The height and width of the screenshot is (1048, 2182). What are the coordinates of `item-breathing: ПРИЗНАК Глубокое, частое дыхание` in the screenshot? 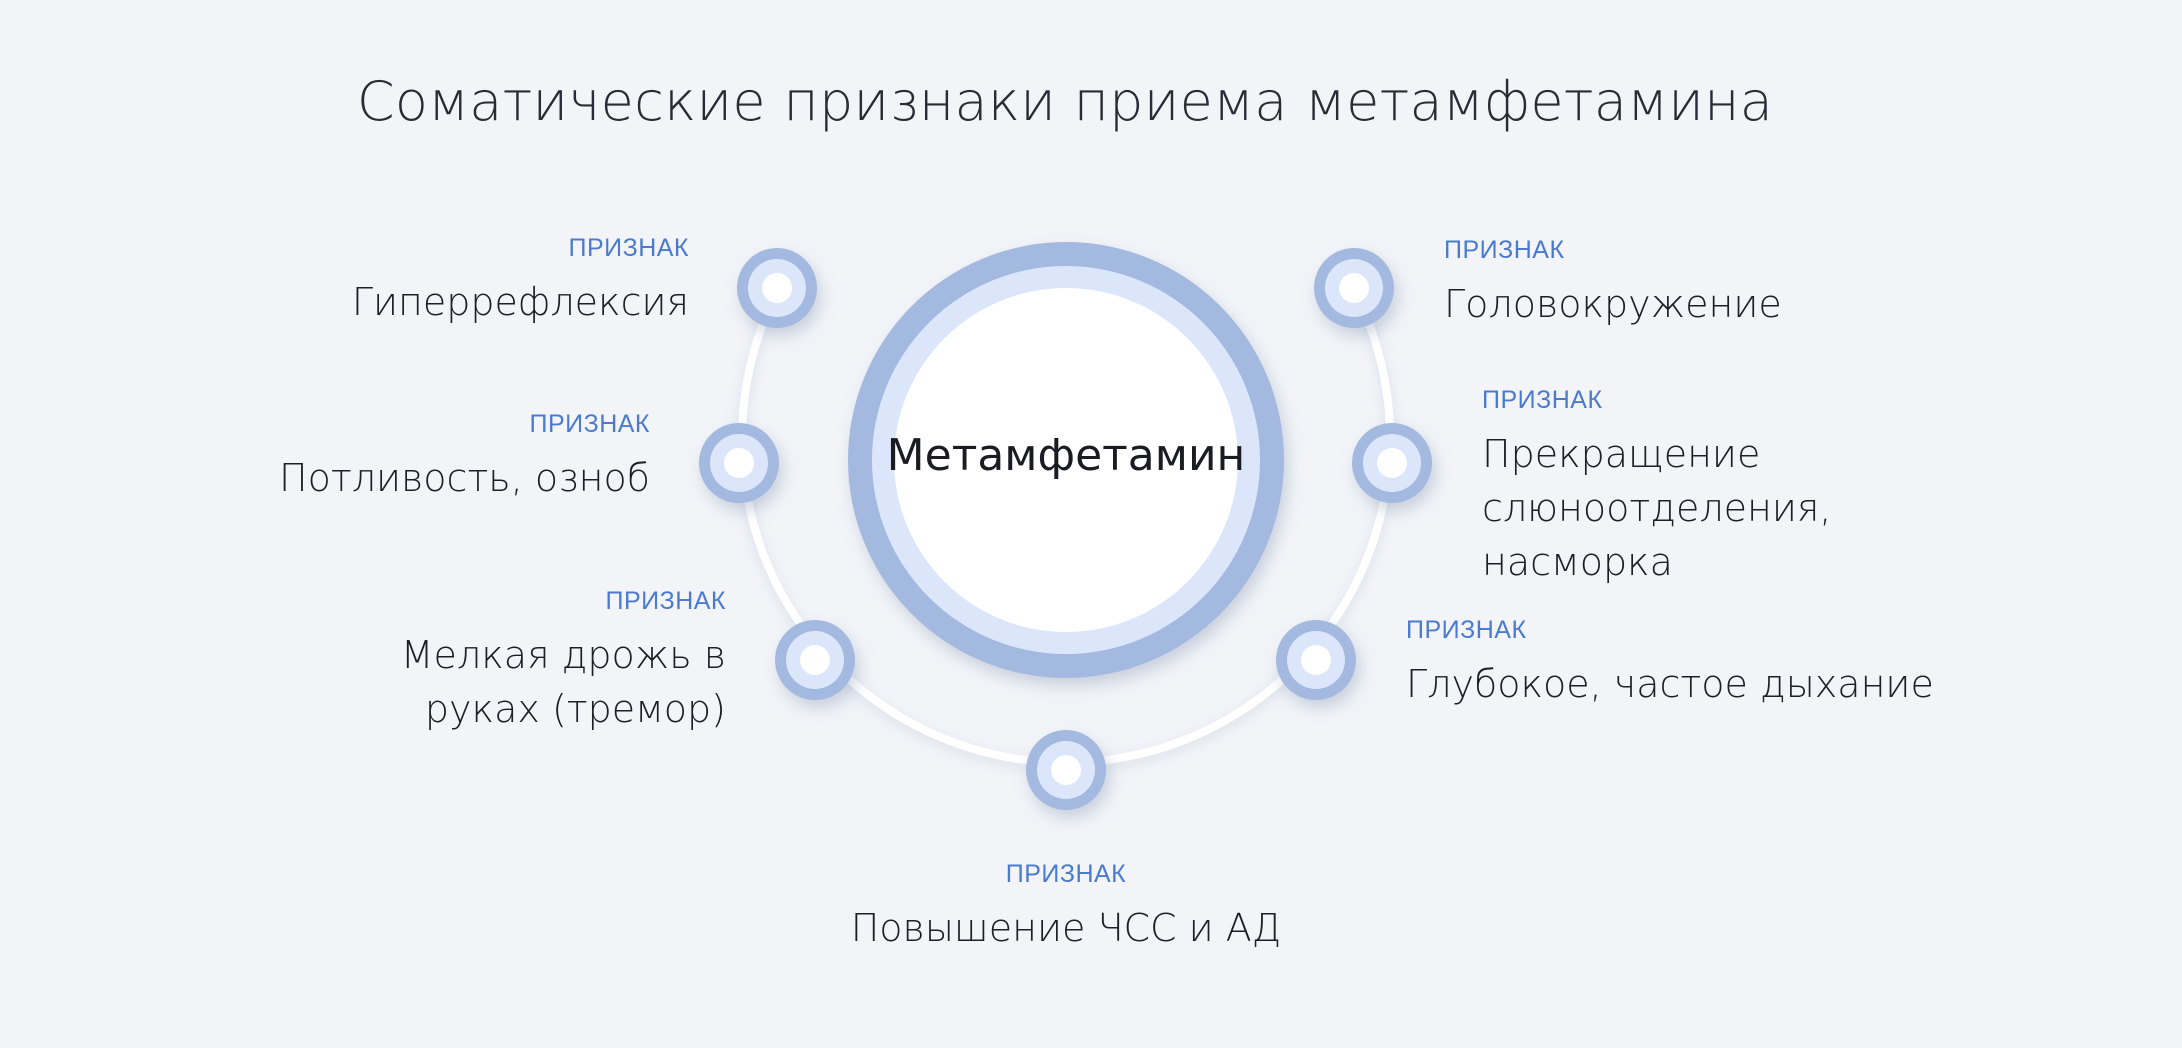 It's located at (1670, 663).